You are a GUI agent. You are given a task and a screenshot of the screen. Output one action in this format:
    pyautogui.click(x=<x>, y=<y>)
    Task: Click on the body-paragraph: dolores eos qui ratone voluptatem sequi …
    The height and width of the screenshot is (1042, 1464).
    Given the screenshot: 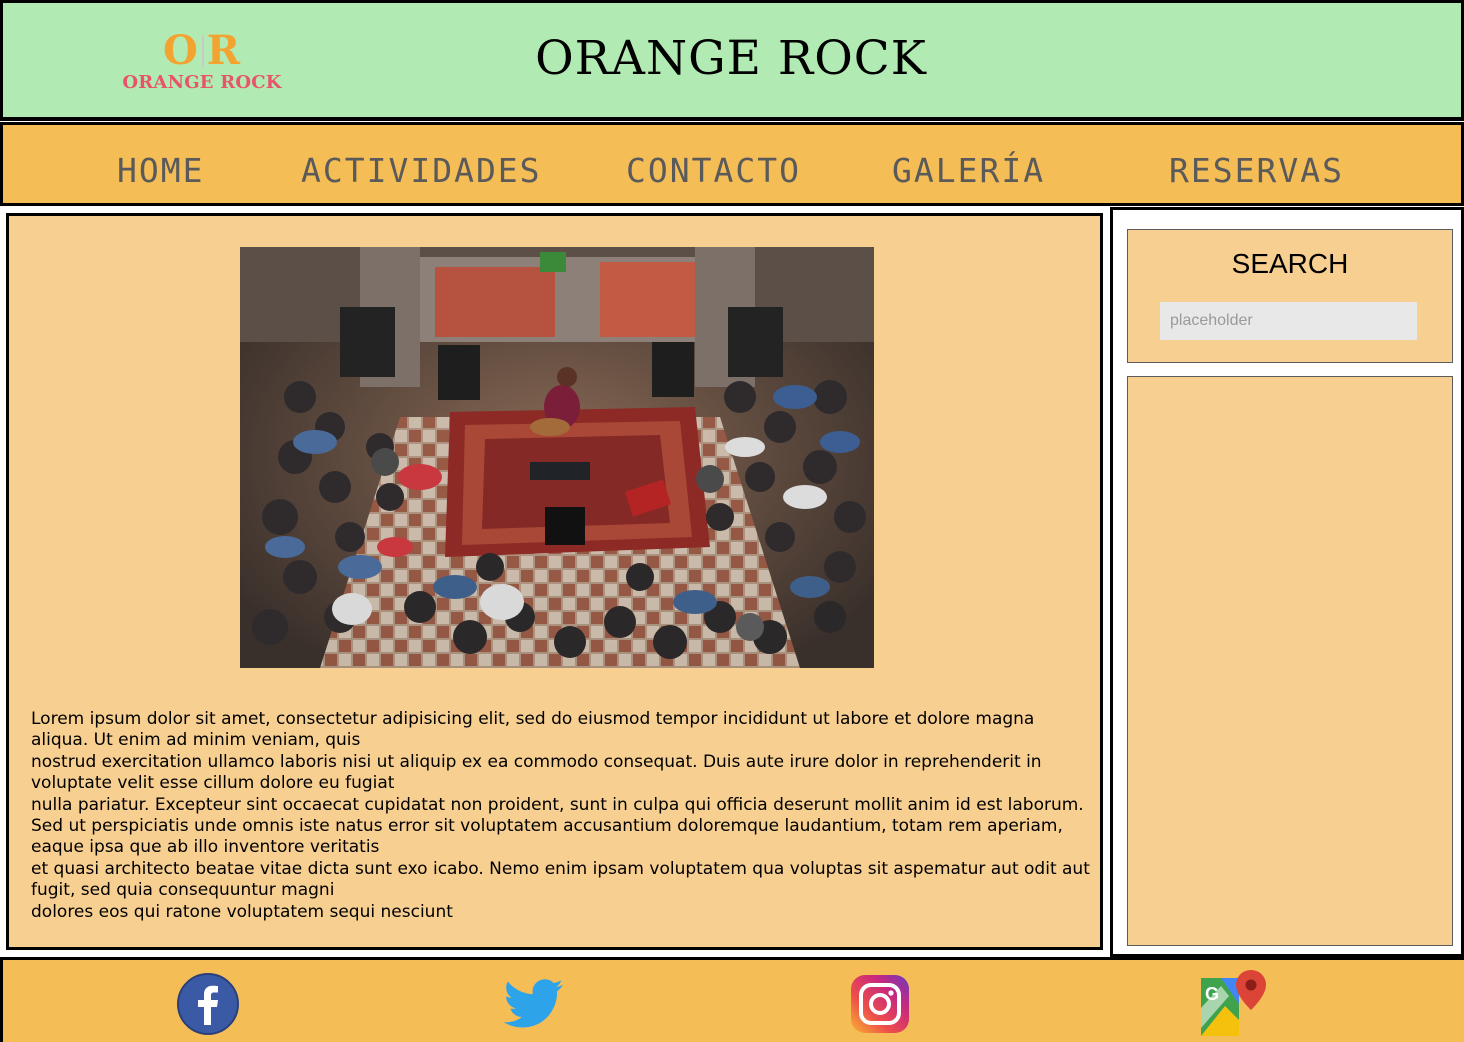 What is the action you would take?
    pyautogui.click(x=242, y=911)
    